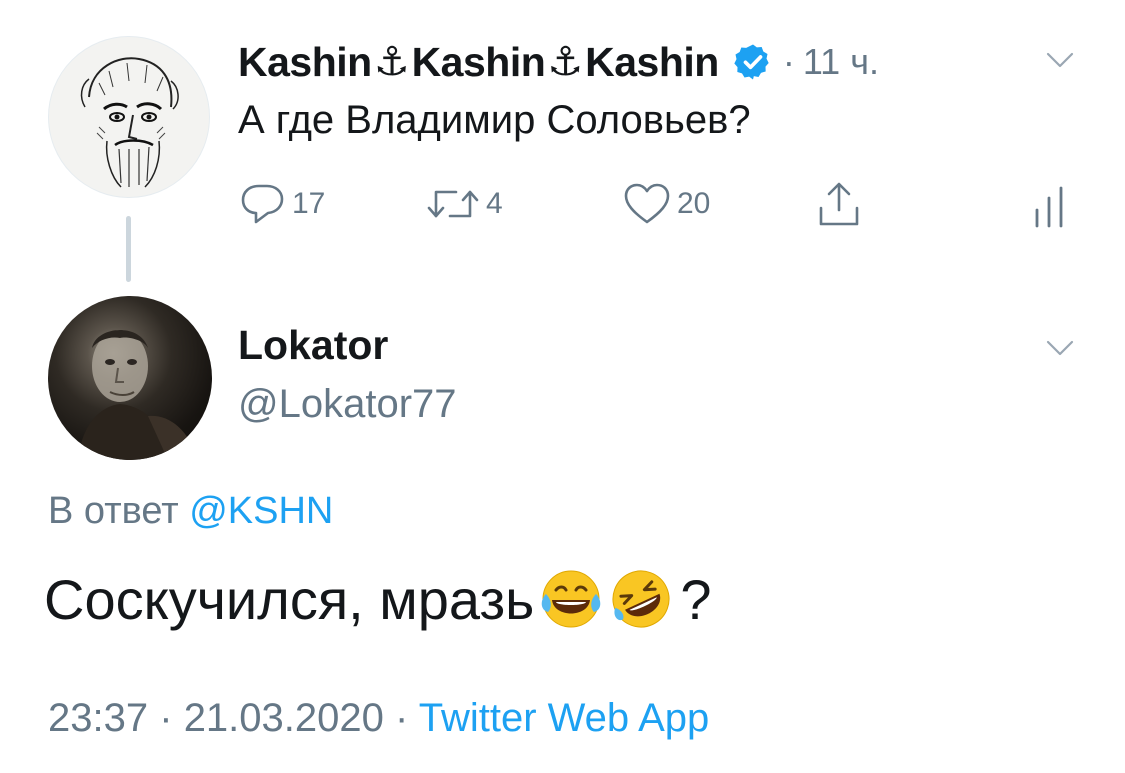  Describe the element at coordinates (347, 404) in the screenshot. I see `reply-handle: @Lokator77` at that location.